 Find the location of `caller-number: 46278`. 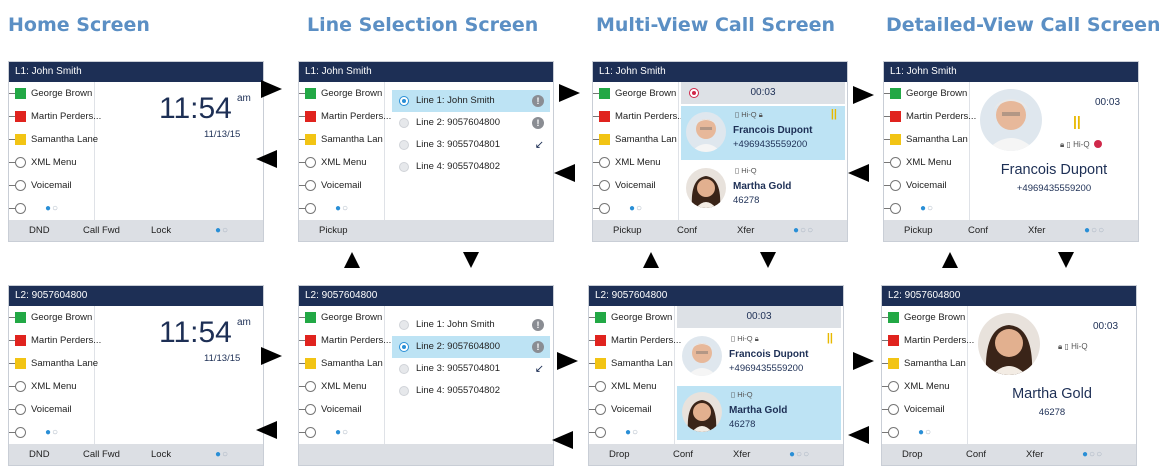

caller-number: 46278 is located at coordinates (742, 424).